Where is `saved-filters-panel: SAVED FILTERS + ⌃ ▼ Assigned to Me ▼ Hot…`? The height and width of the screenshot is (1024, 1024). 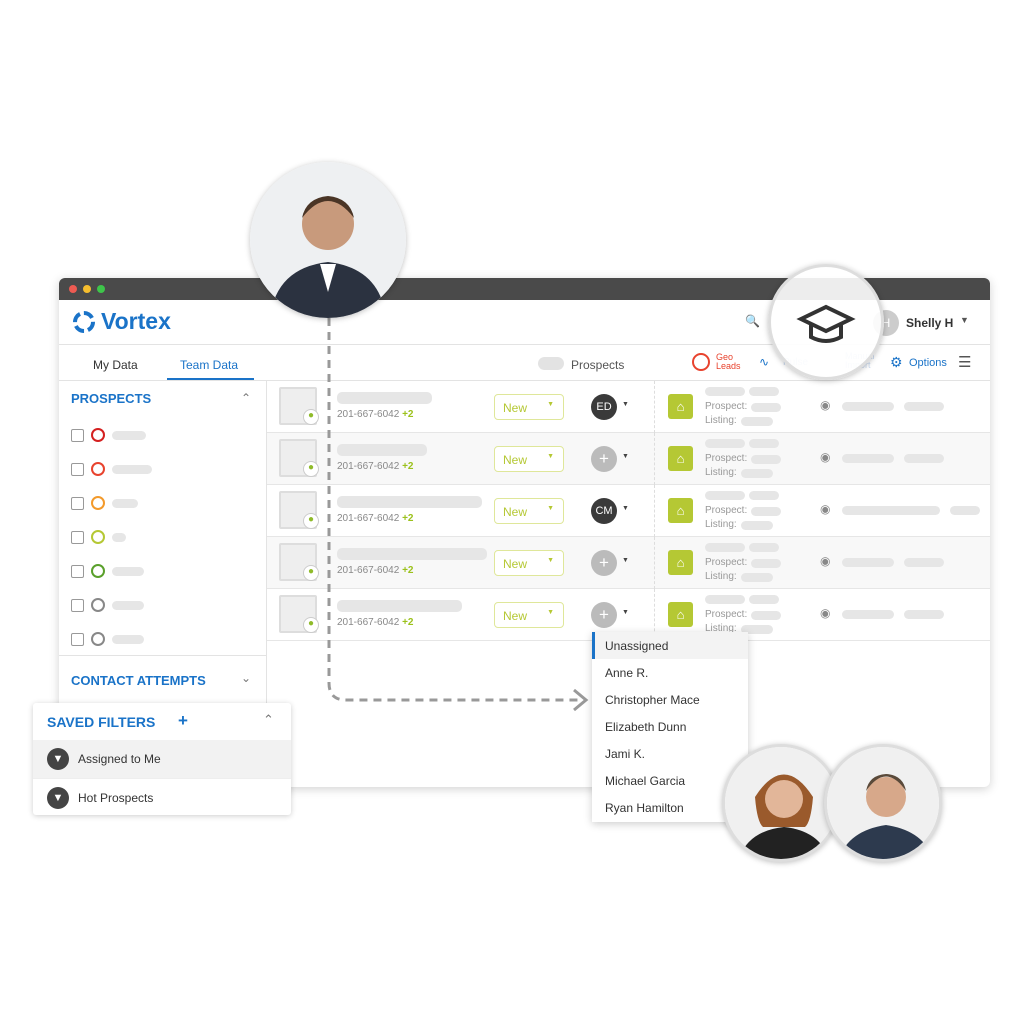 saved-filters-panel: SAVED FILTERS + ⌃ ▼ Assigned to Me ▼ Hot… is located at coordinates (162, 759).